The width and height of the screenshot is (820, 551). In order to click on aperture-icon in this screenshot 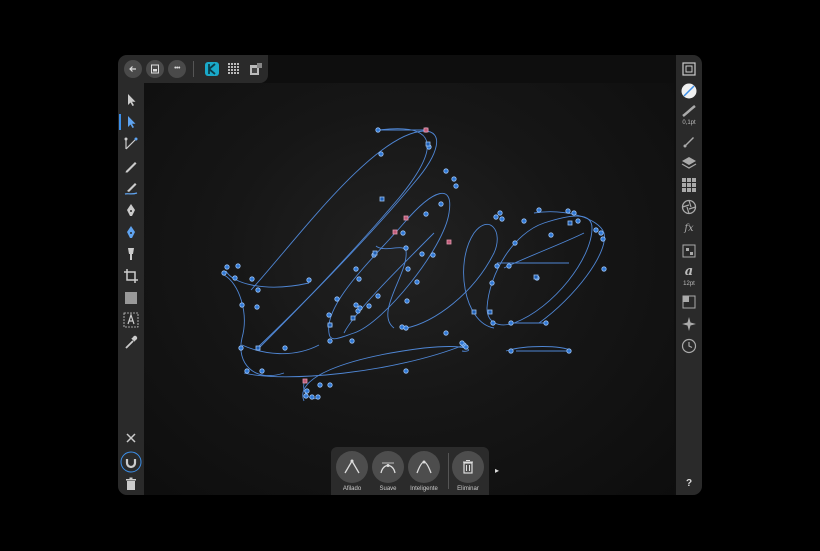, I will do `click(689, 207)`.